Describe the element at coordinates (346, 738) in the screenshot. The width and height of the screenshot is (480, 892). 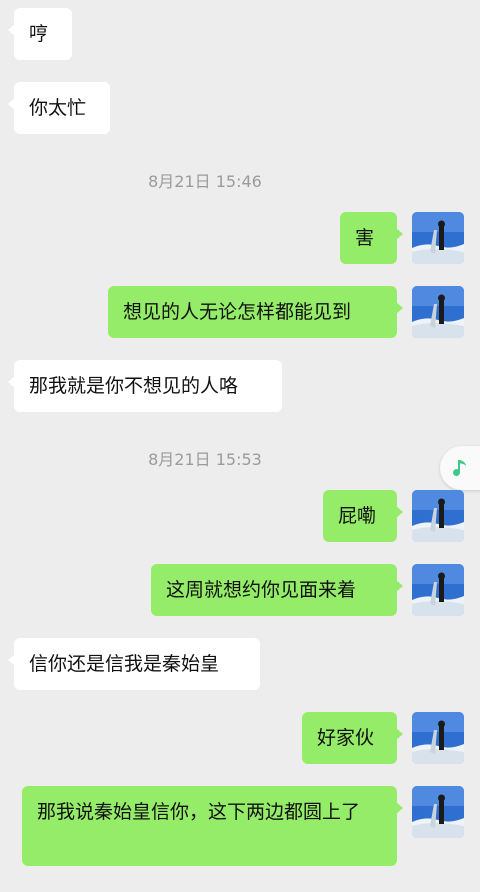
I see `message-text: 好家伙` at that location.